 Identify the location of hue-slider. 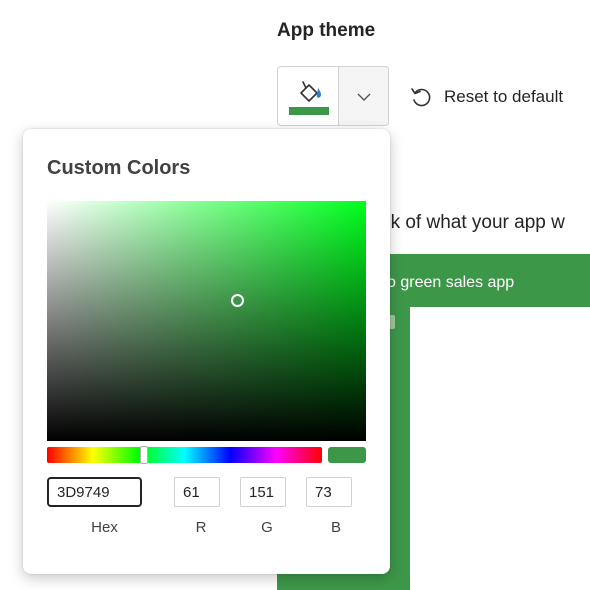
(184, 455).